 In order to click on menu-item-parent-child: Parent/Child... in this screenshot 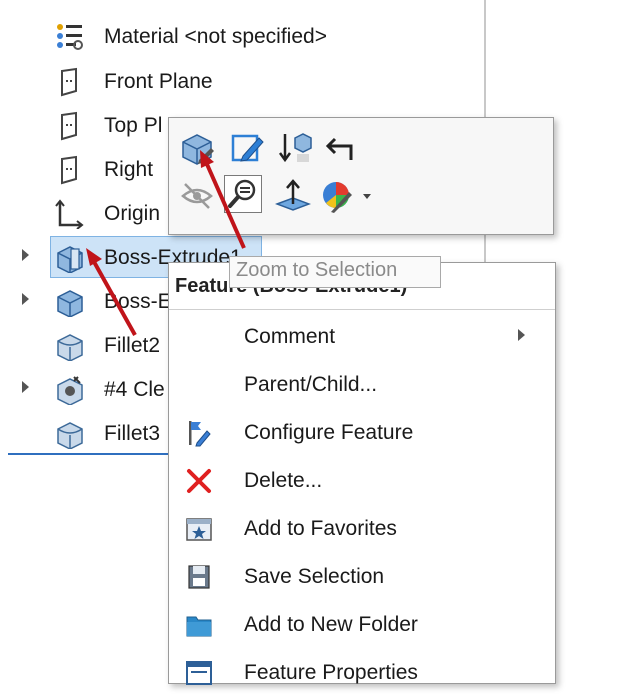, I will do `click(362, 385)`.